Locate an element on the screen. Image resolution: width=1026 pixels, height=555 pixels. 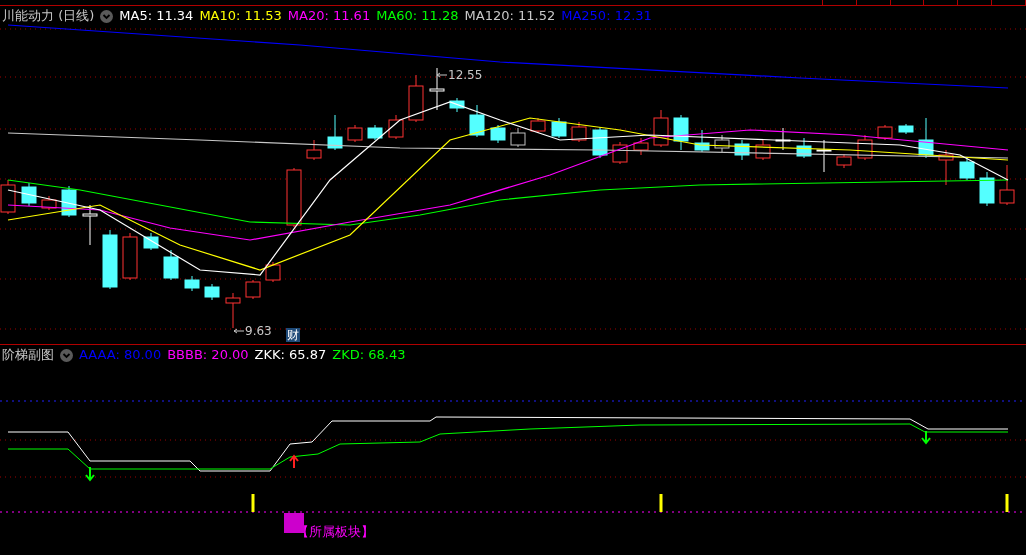
indicator-value: ZKD: 68.43 is located at coordinates (369, 355).